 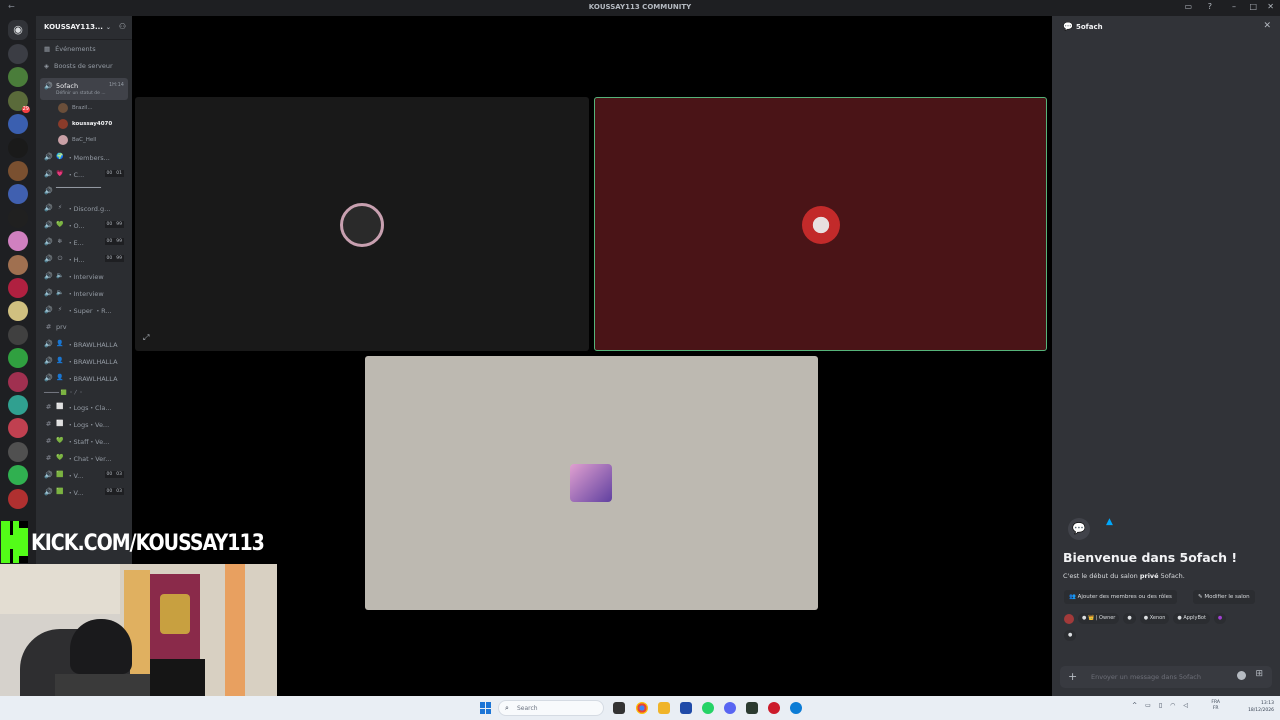 What do you see at coordinates (84, 224) in the screenshot?
I see `voice-channel: 🔊 💚 ・O... 00 99` at bounding box center [84, 224].